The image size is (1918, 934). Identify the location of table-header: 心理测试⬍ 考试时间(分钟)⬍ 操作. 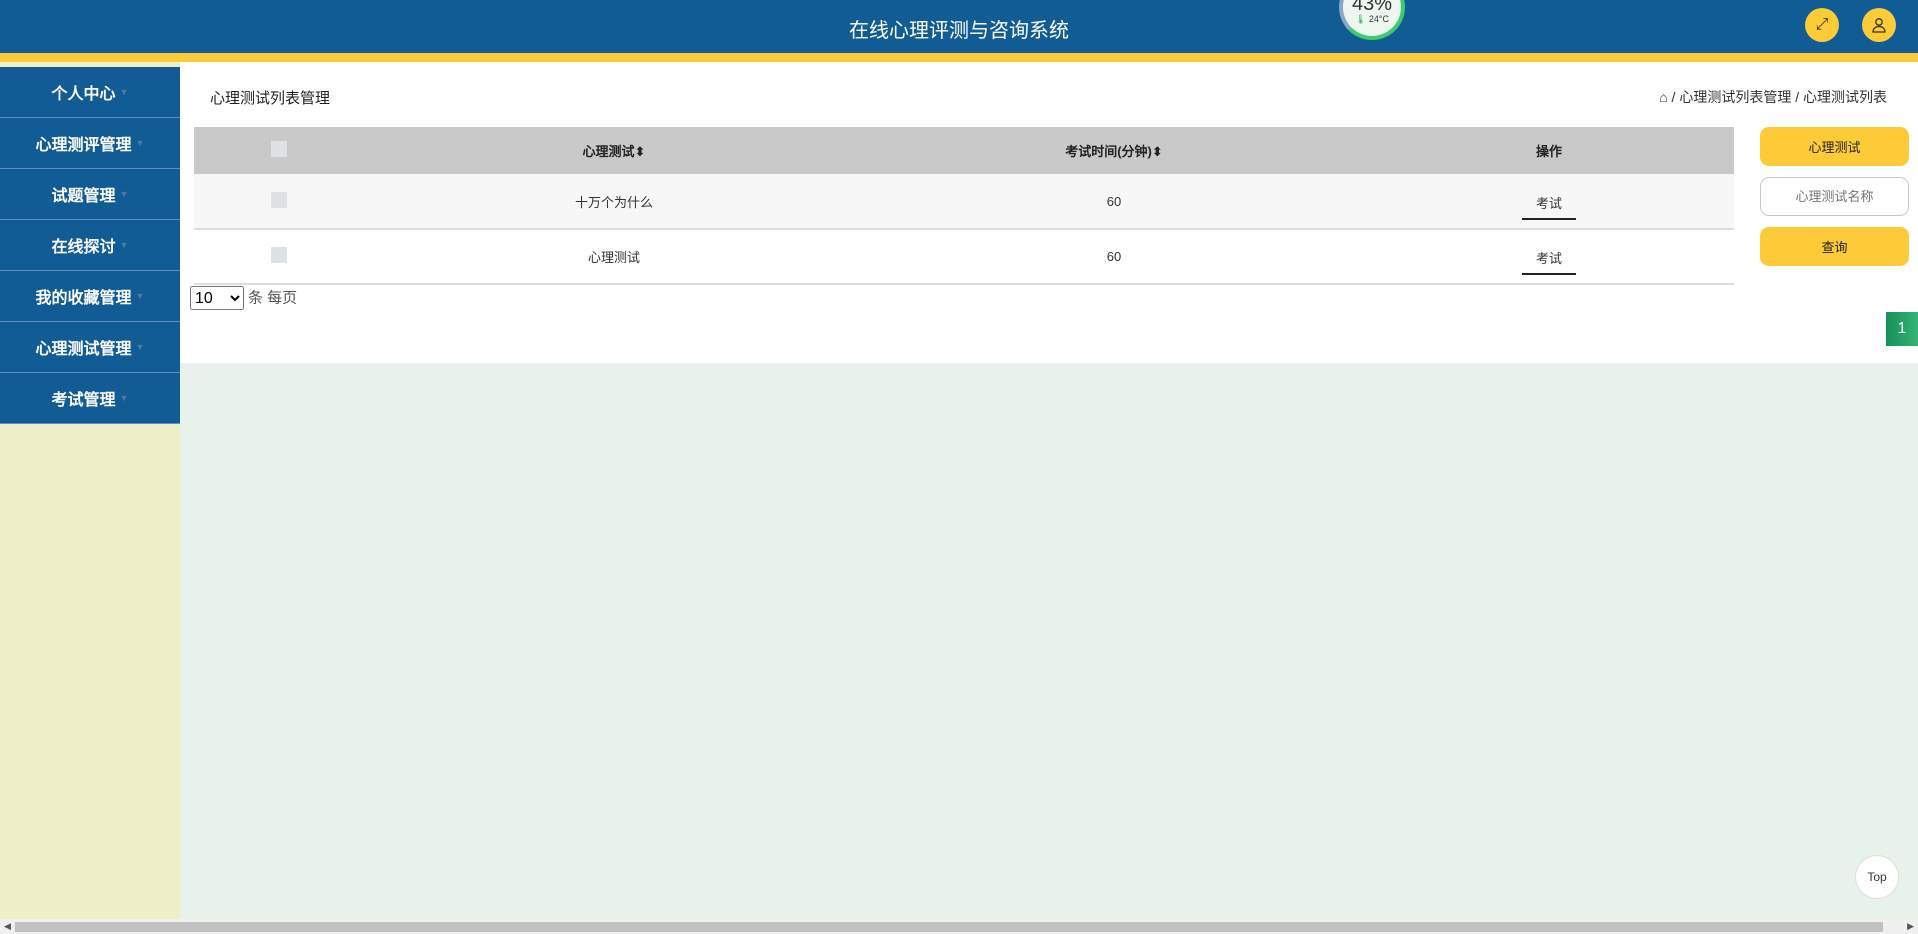
(964, 150).